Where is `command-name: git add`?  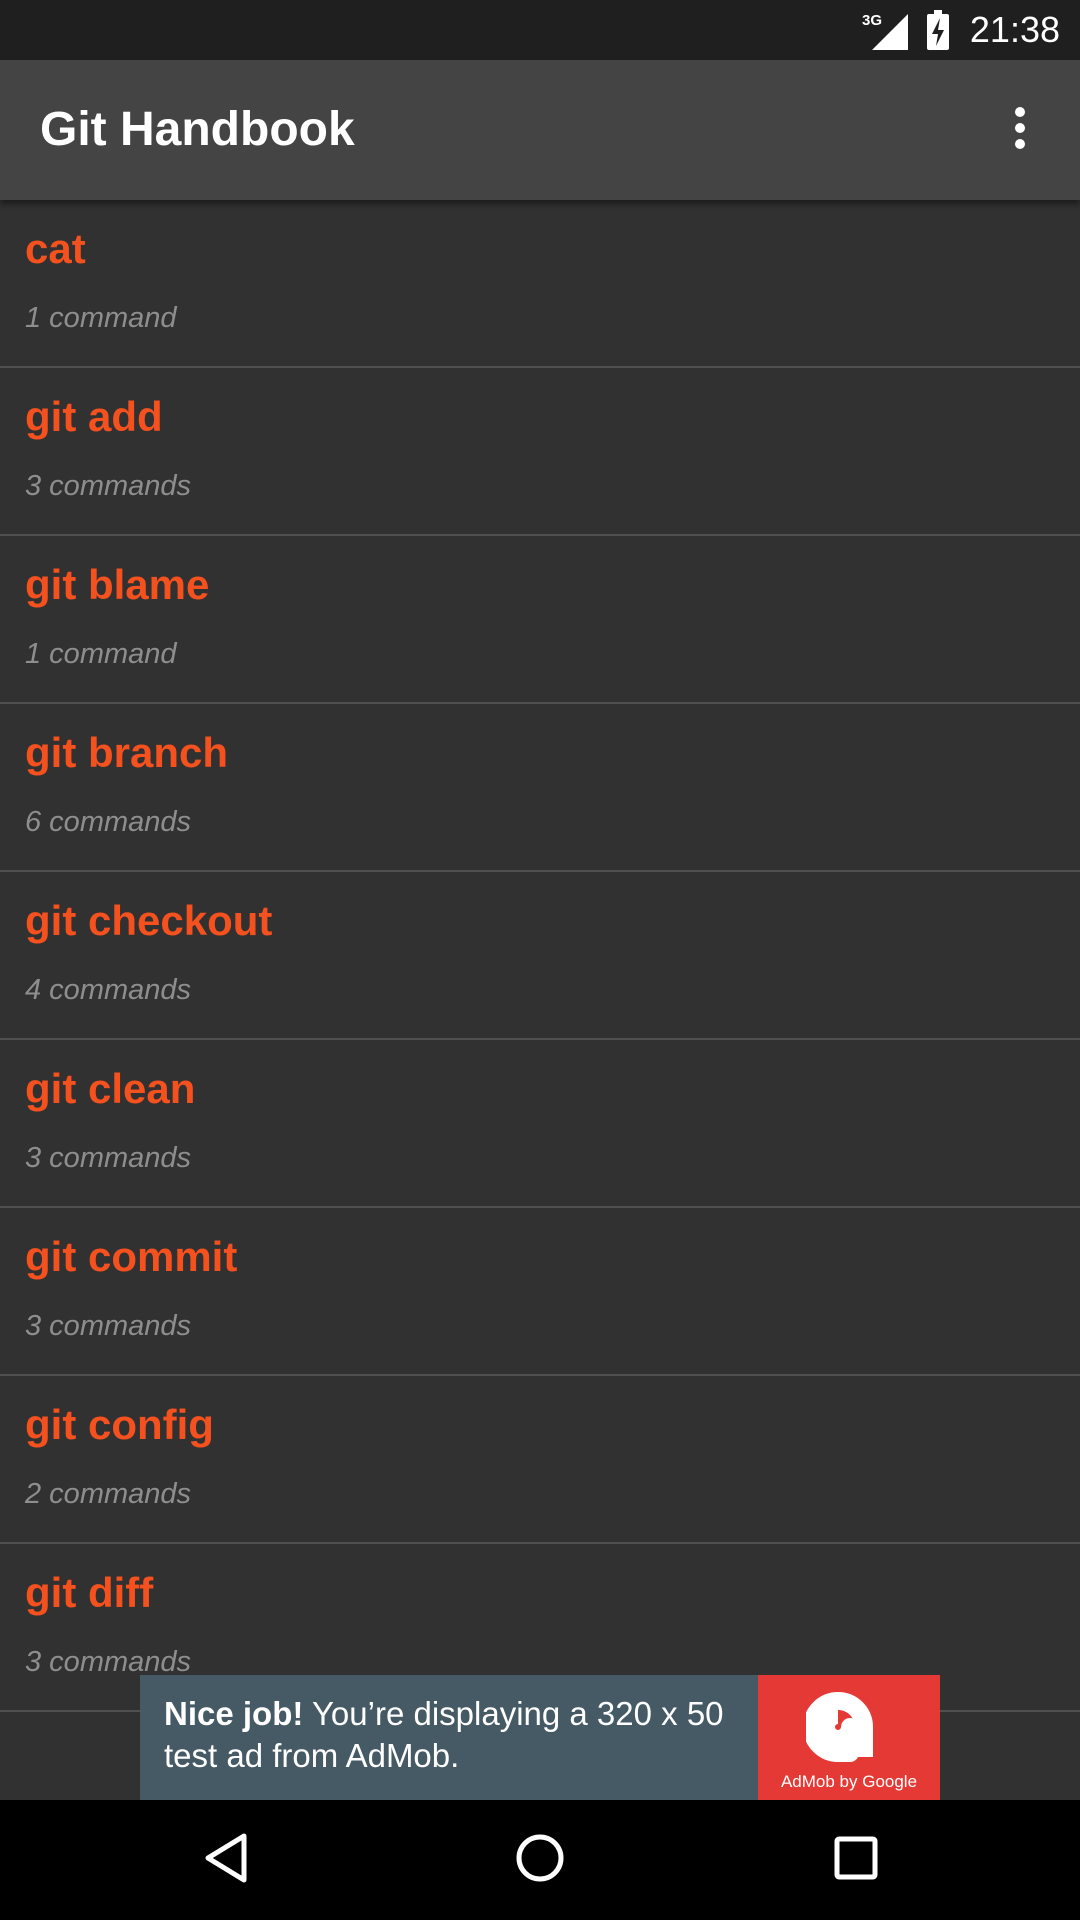 command-name: git add is located at coordinates (94, 416).